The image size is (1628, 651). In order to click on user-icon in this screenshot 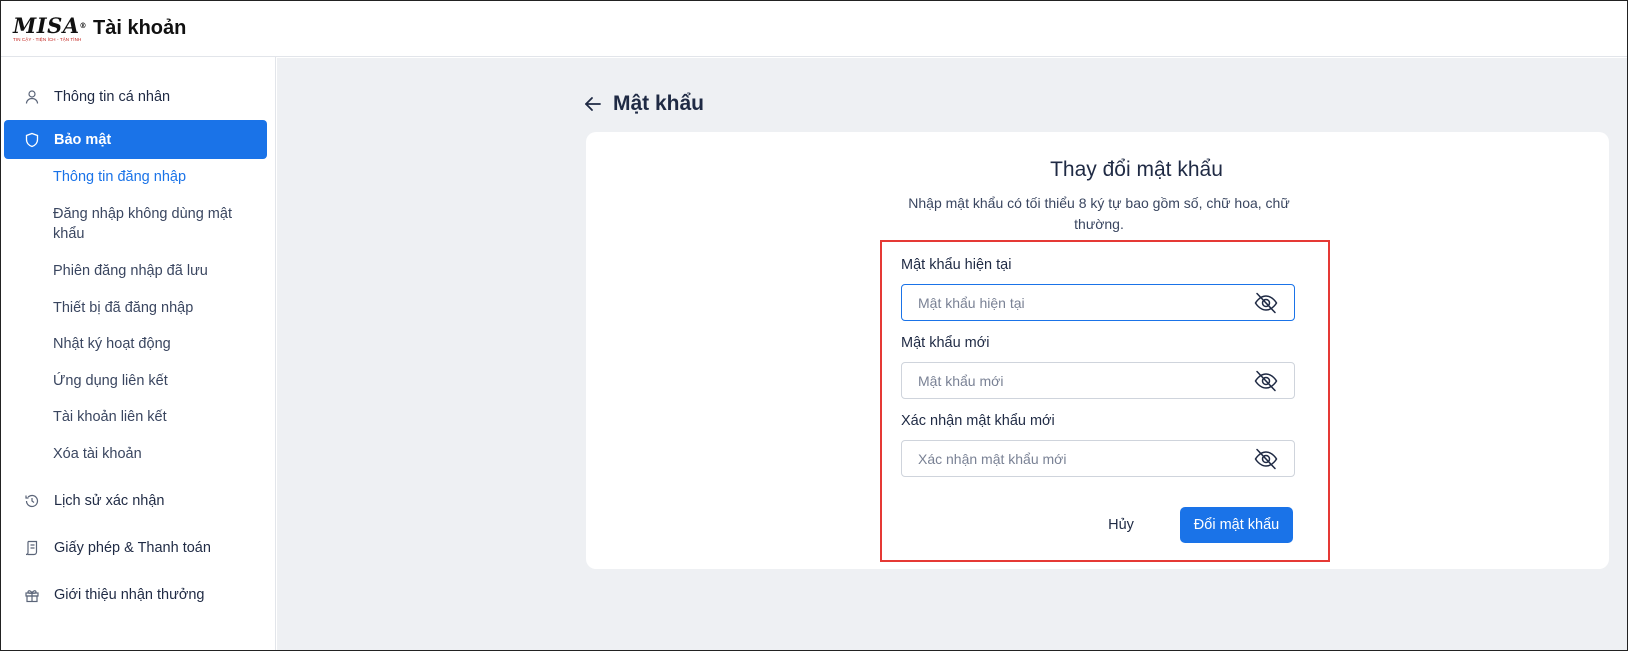, I will do `click(32, 97)`.